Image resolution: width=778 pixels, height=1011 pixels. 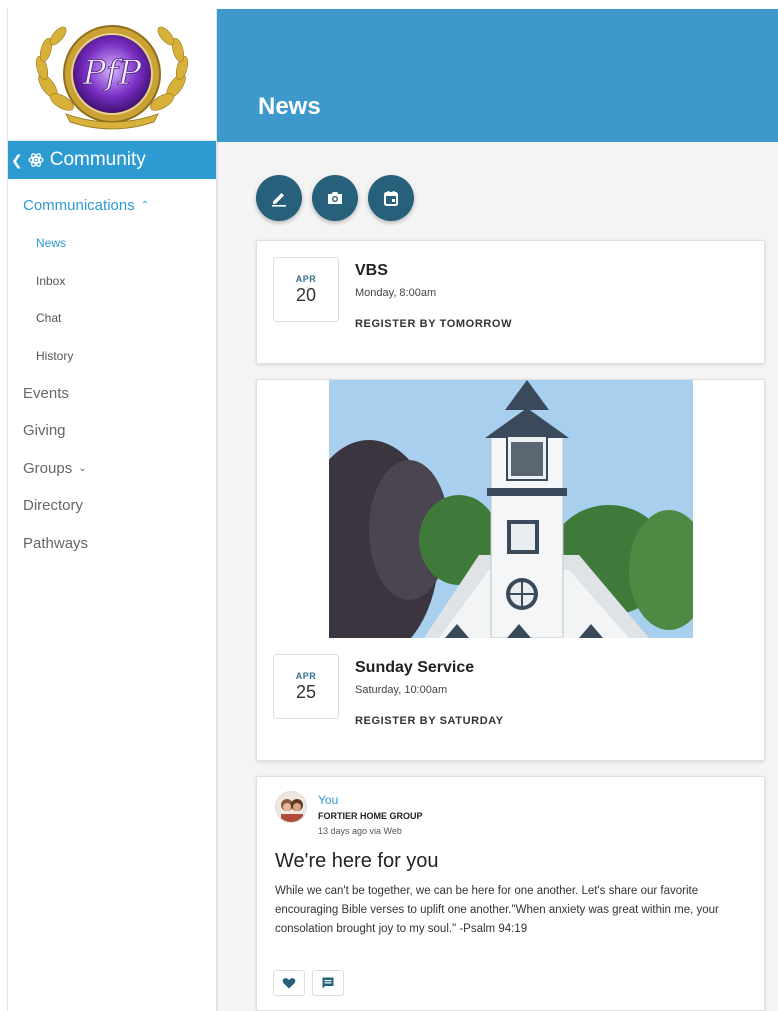 I want to click on register-link: REGISTER BY SATURDAY, so click(x=429, y=721).